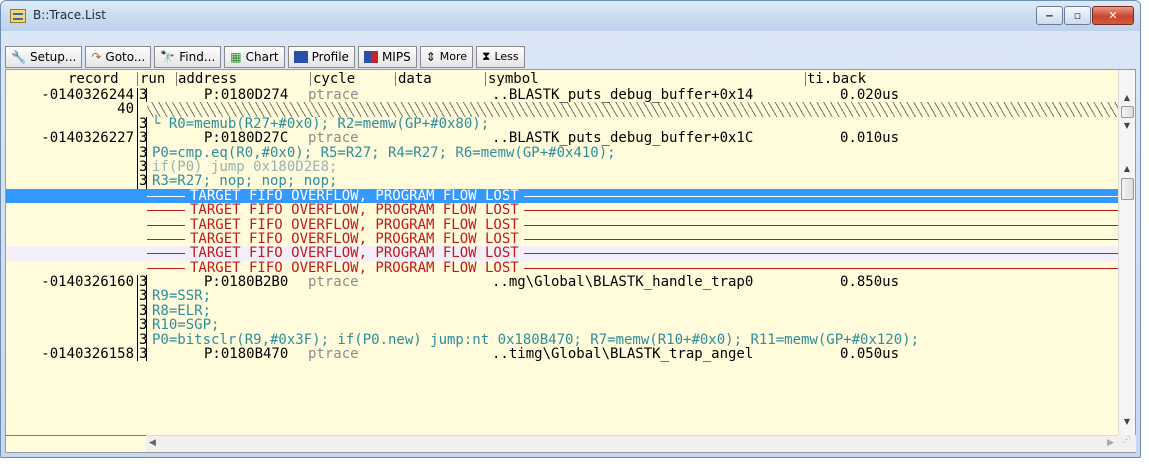 Image resolution: width=1149 pixels, height=464 pixels. What do you see at coordinates (415, 79) in the screenshot?
I see `column-data: data` at bounding box center [415, 79].